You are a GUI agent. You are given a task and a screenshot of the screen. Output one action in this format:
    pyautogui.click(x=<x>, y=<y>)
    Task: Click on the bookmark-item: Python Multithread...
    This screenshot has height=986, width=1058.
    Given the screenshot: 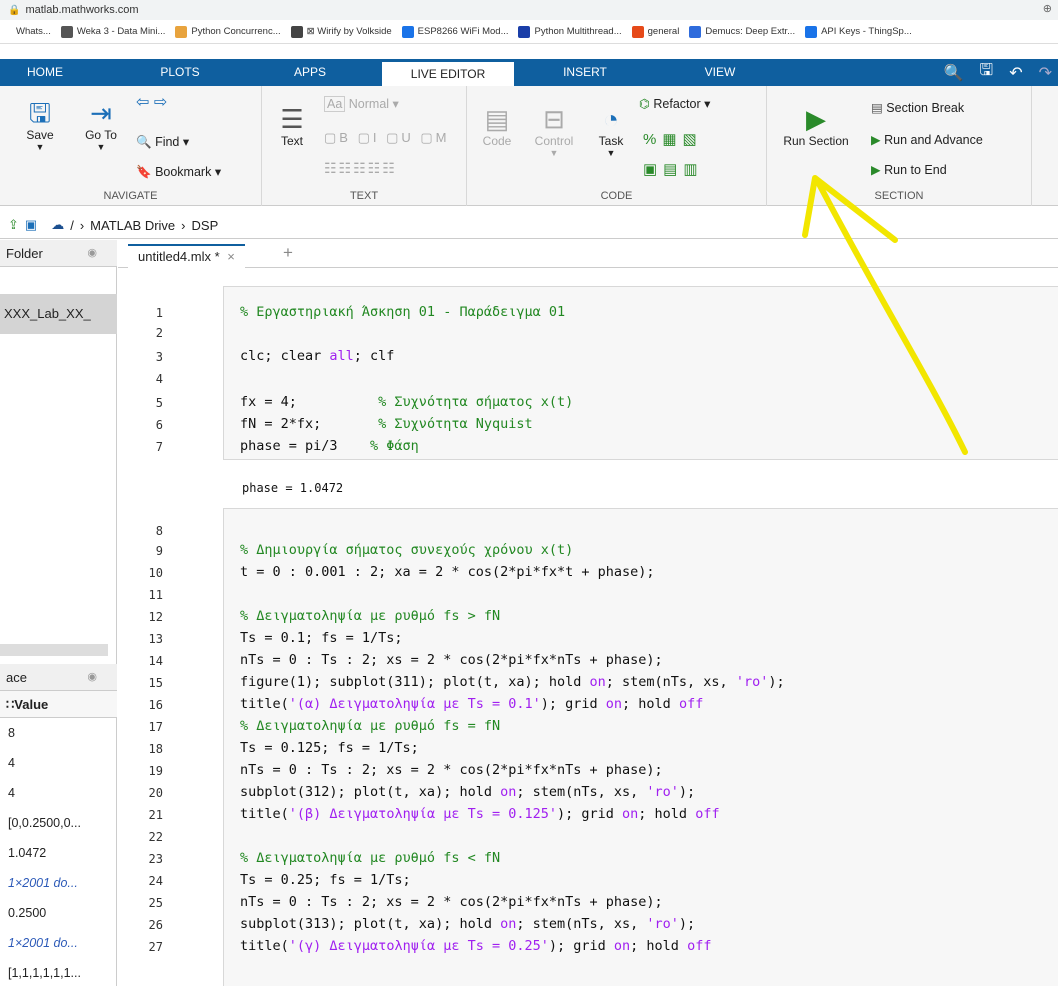 What is the action you would take?
    pyautogui.click(x=570, y=31)
    